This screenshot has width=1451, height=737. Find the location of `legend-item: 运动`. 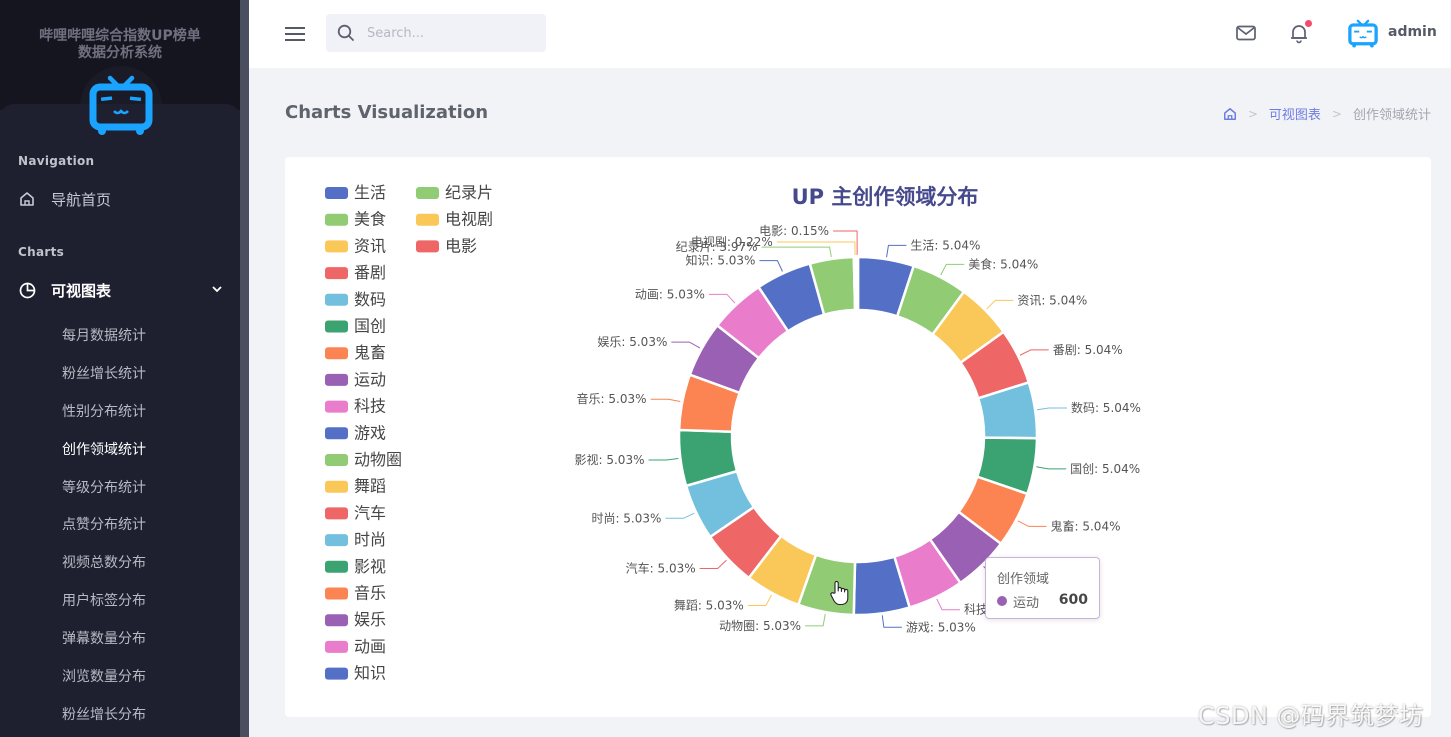

legend-item: 运动 is located at coordinates (355, 379).